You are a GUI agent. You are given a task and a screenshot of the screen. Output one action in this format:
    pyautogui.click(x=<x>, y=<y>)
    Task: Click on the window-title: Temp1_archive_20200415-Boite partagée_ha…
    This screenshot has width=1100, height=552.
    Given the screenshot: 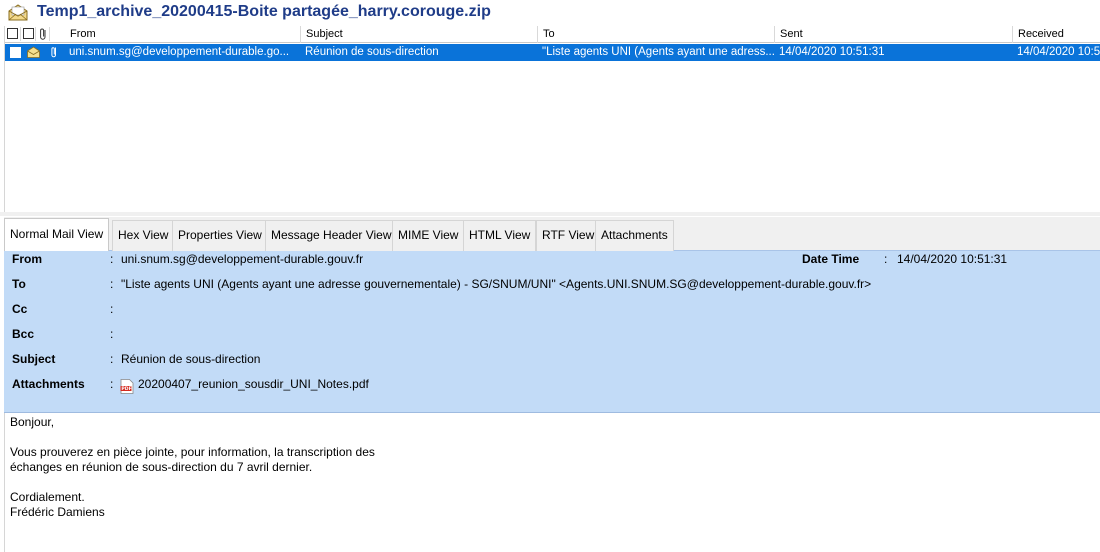 What is the action you would take?
    pyautogui.click(x=264, y=11)
    